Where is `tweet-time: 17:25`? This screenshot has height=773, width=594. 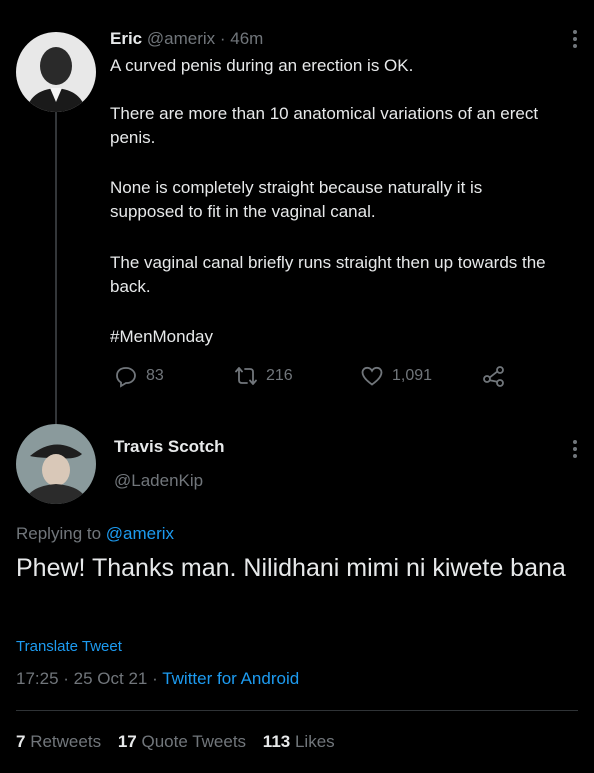
tweet-time: 17:25 is located at coordinates (37, 678).